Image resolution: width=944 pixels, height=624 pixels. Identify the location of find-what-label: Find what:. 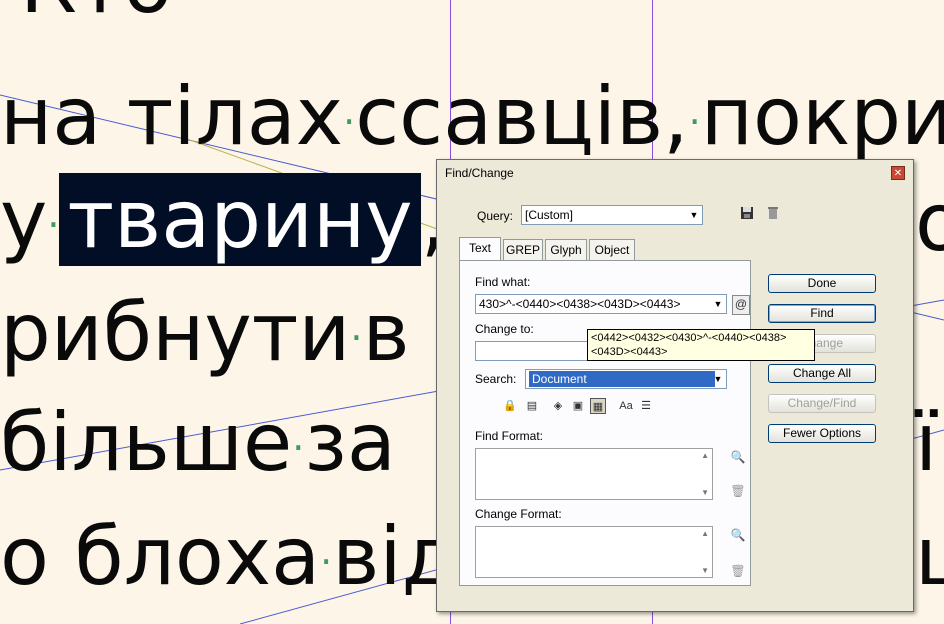
(503, 282).